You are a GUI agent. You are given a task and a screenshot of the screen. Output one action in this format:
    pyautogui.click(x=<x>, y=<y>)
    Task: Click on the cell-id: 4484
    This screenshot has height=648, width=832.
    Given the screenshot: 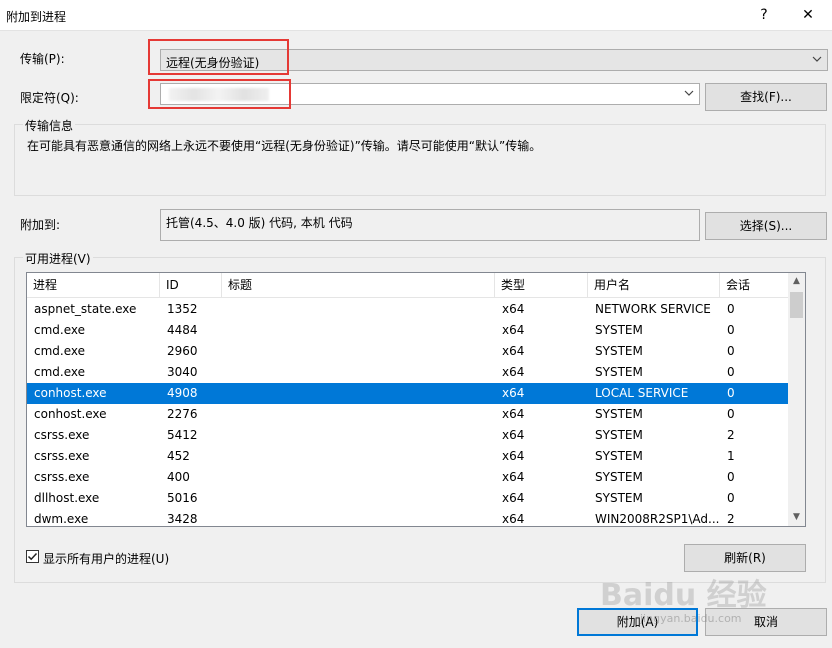 What is the action you would take?
    pyautogui.click(x=182, y=330)
    